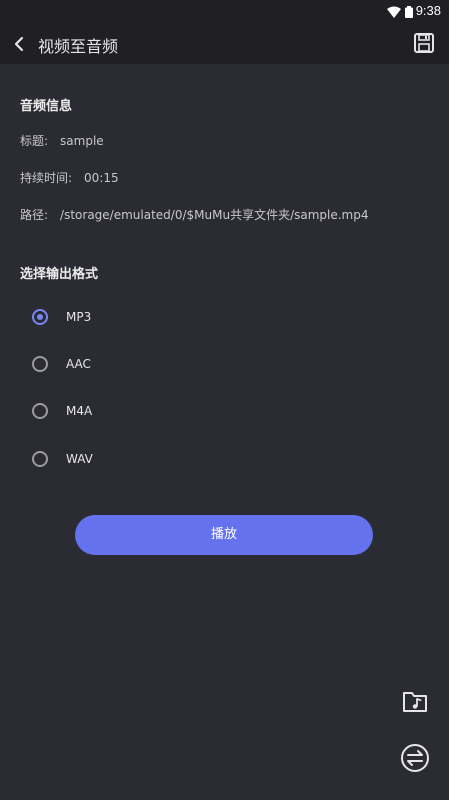  What do you see at coordinates (224, 535) in the screenshot?
I see `play-button: 播放` at bounding box center [224, 535].